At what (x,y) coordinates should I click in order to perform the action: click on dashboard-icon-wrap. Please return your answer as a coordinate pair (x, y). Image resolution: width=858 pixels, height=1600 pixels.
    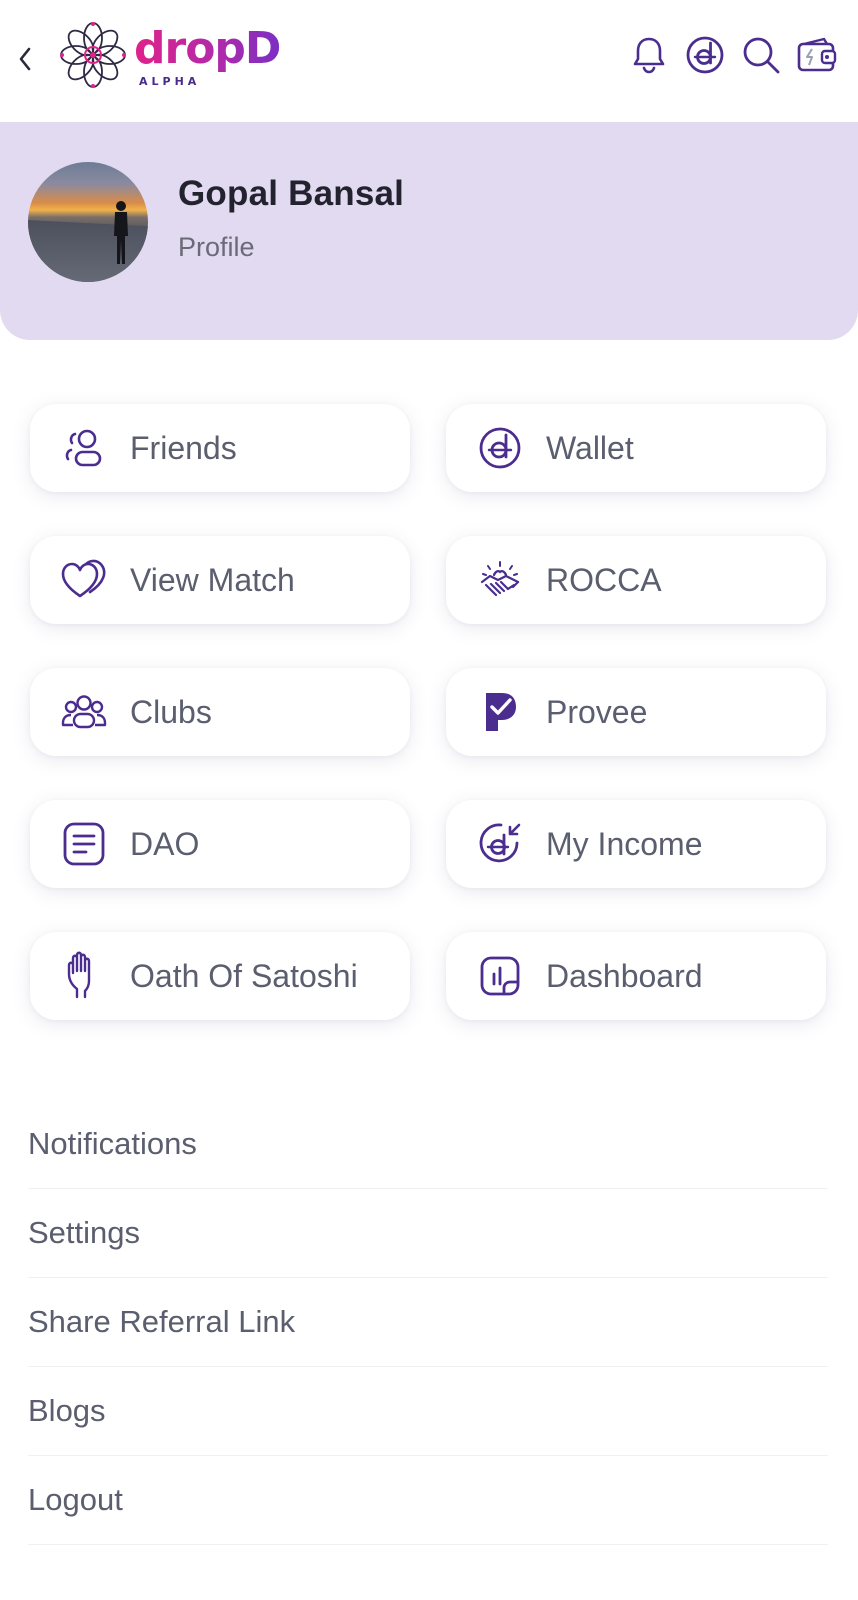
    Looking at the image, I should click on (500, 976).